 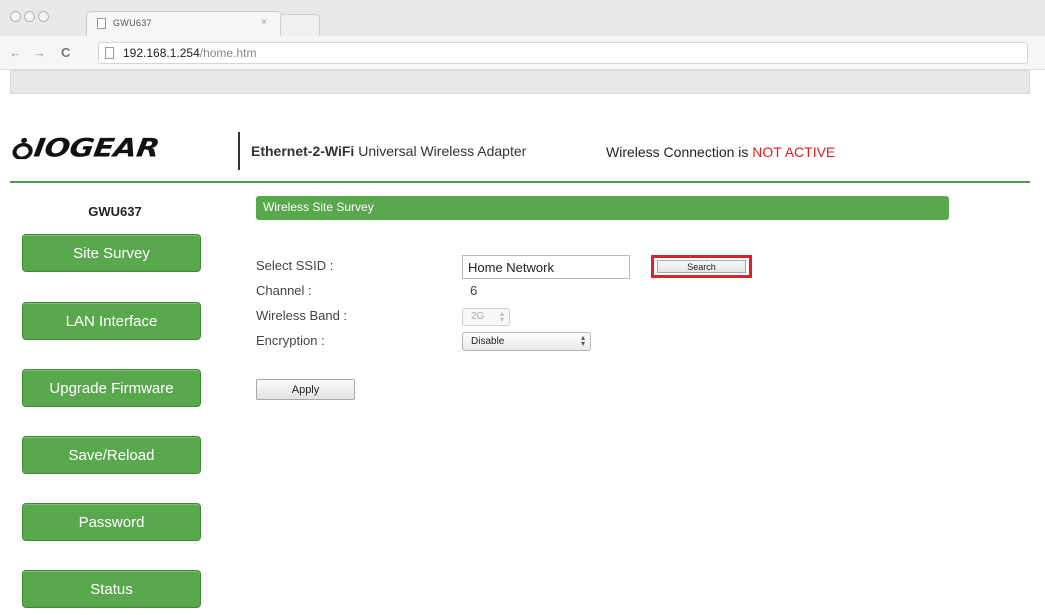 I want to click on sidebar-item-lan-interface: LAN Interface, so click(x=111, y=321).